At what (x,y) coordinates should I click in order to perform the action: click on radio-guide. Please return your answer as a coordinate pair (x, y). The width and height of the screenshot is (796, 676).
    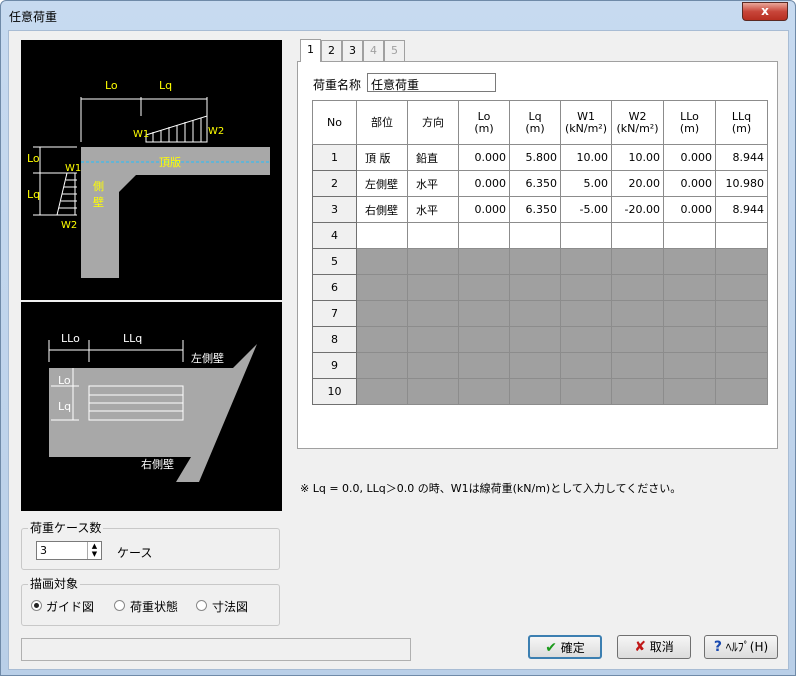
    Looking at the image, I should click on (36, 605).